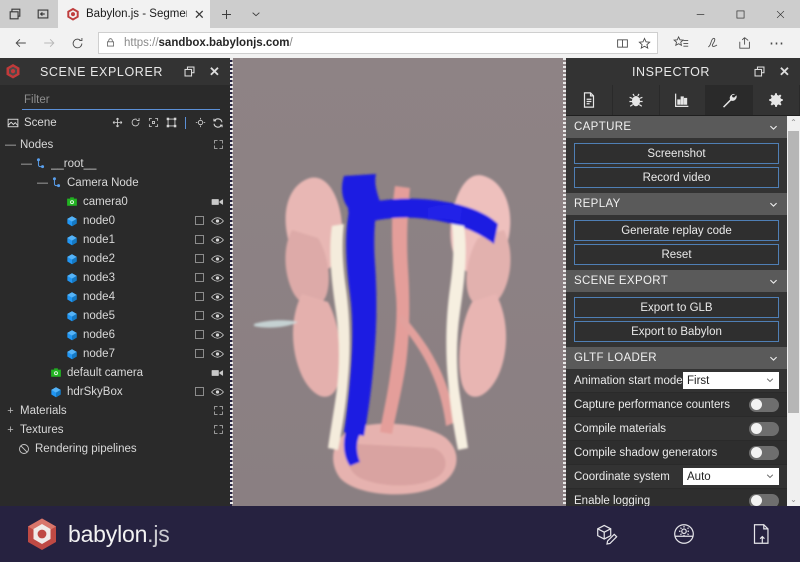 Image resolution: width=800 pixels, height=562 pixels. What do you see at coordinates (49, 43) in the screenshot?
I see `forward-button` at bounding box center [49, 43].